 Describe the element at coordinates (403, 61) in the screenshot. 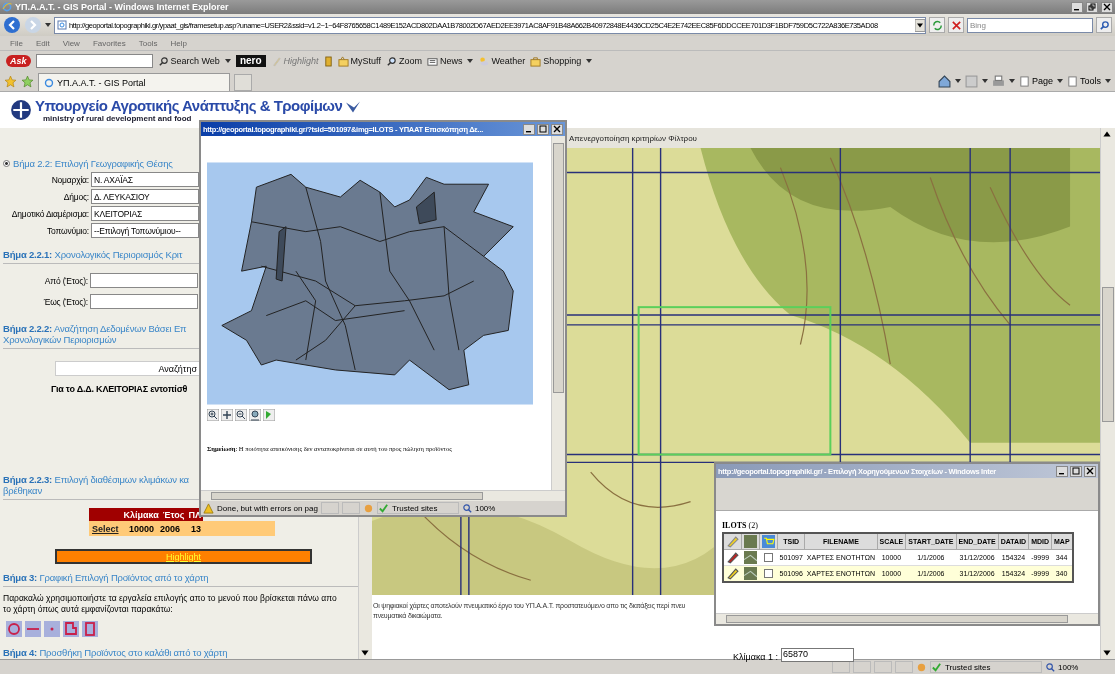

I see `toolbar-button: Zoom` at that location.